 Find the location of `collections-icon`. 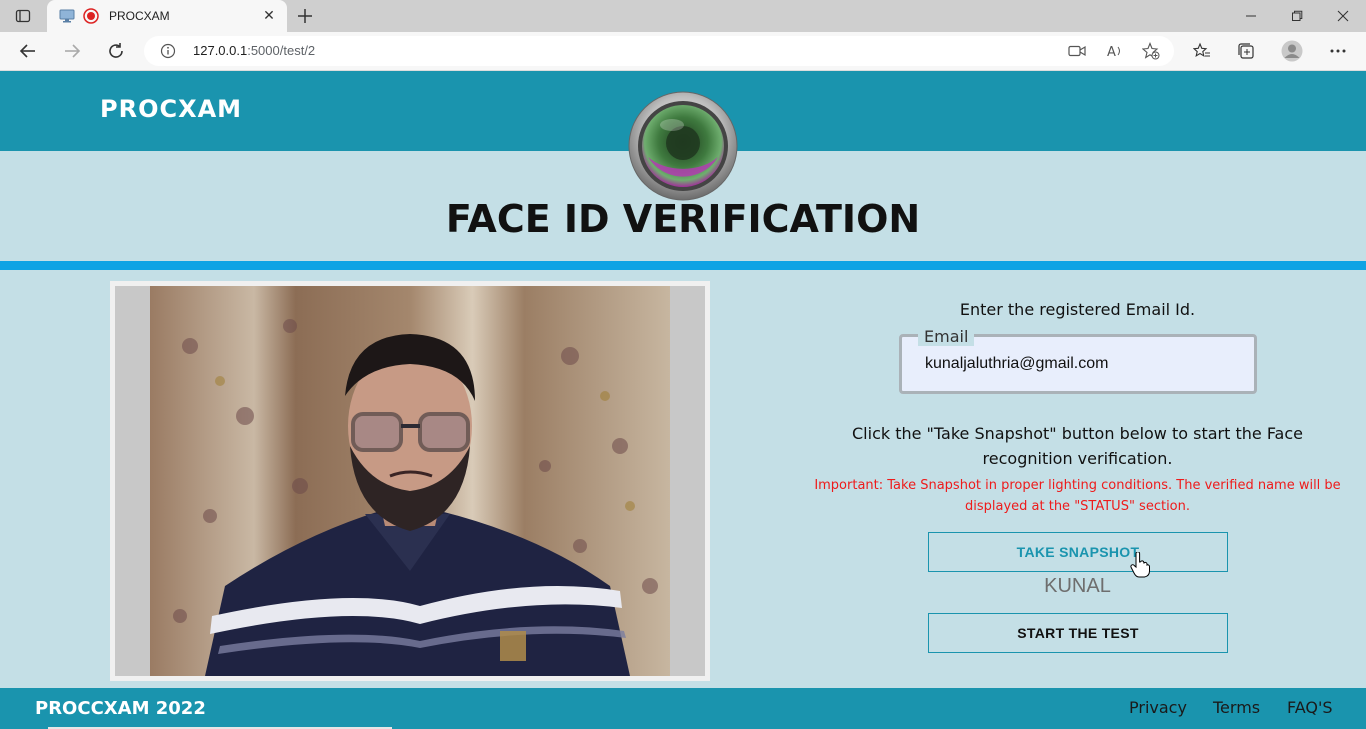

collections-icon is located at coordinates (1246, 51).